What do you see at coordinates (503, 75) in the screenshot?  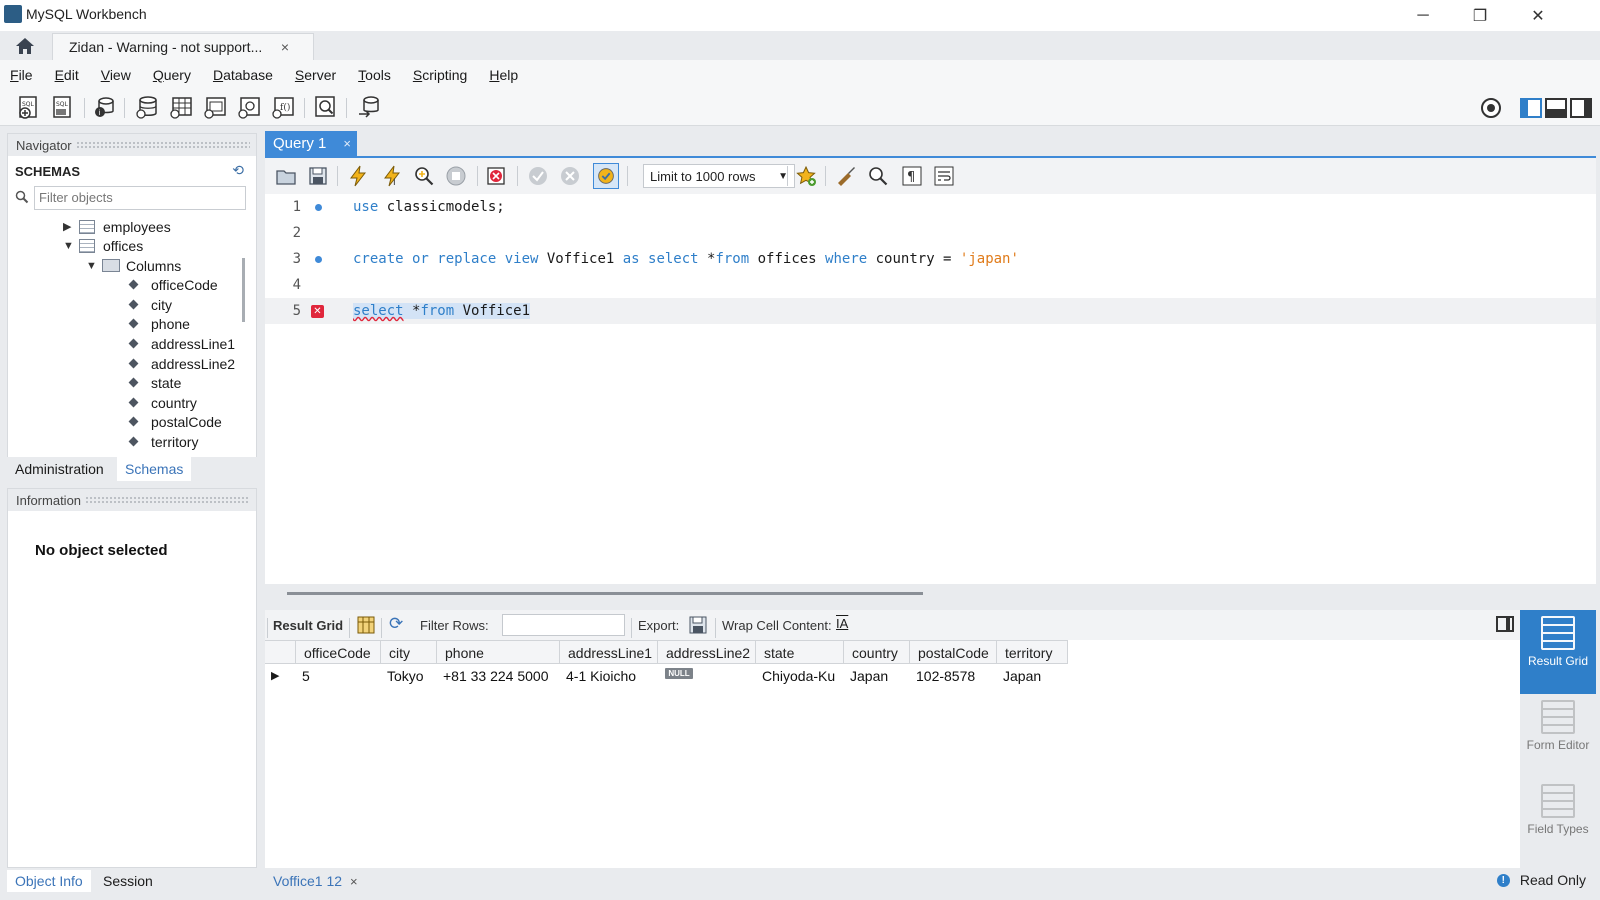 I see `menu-help: Help` at bounding box center [503, 75].